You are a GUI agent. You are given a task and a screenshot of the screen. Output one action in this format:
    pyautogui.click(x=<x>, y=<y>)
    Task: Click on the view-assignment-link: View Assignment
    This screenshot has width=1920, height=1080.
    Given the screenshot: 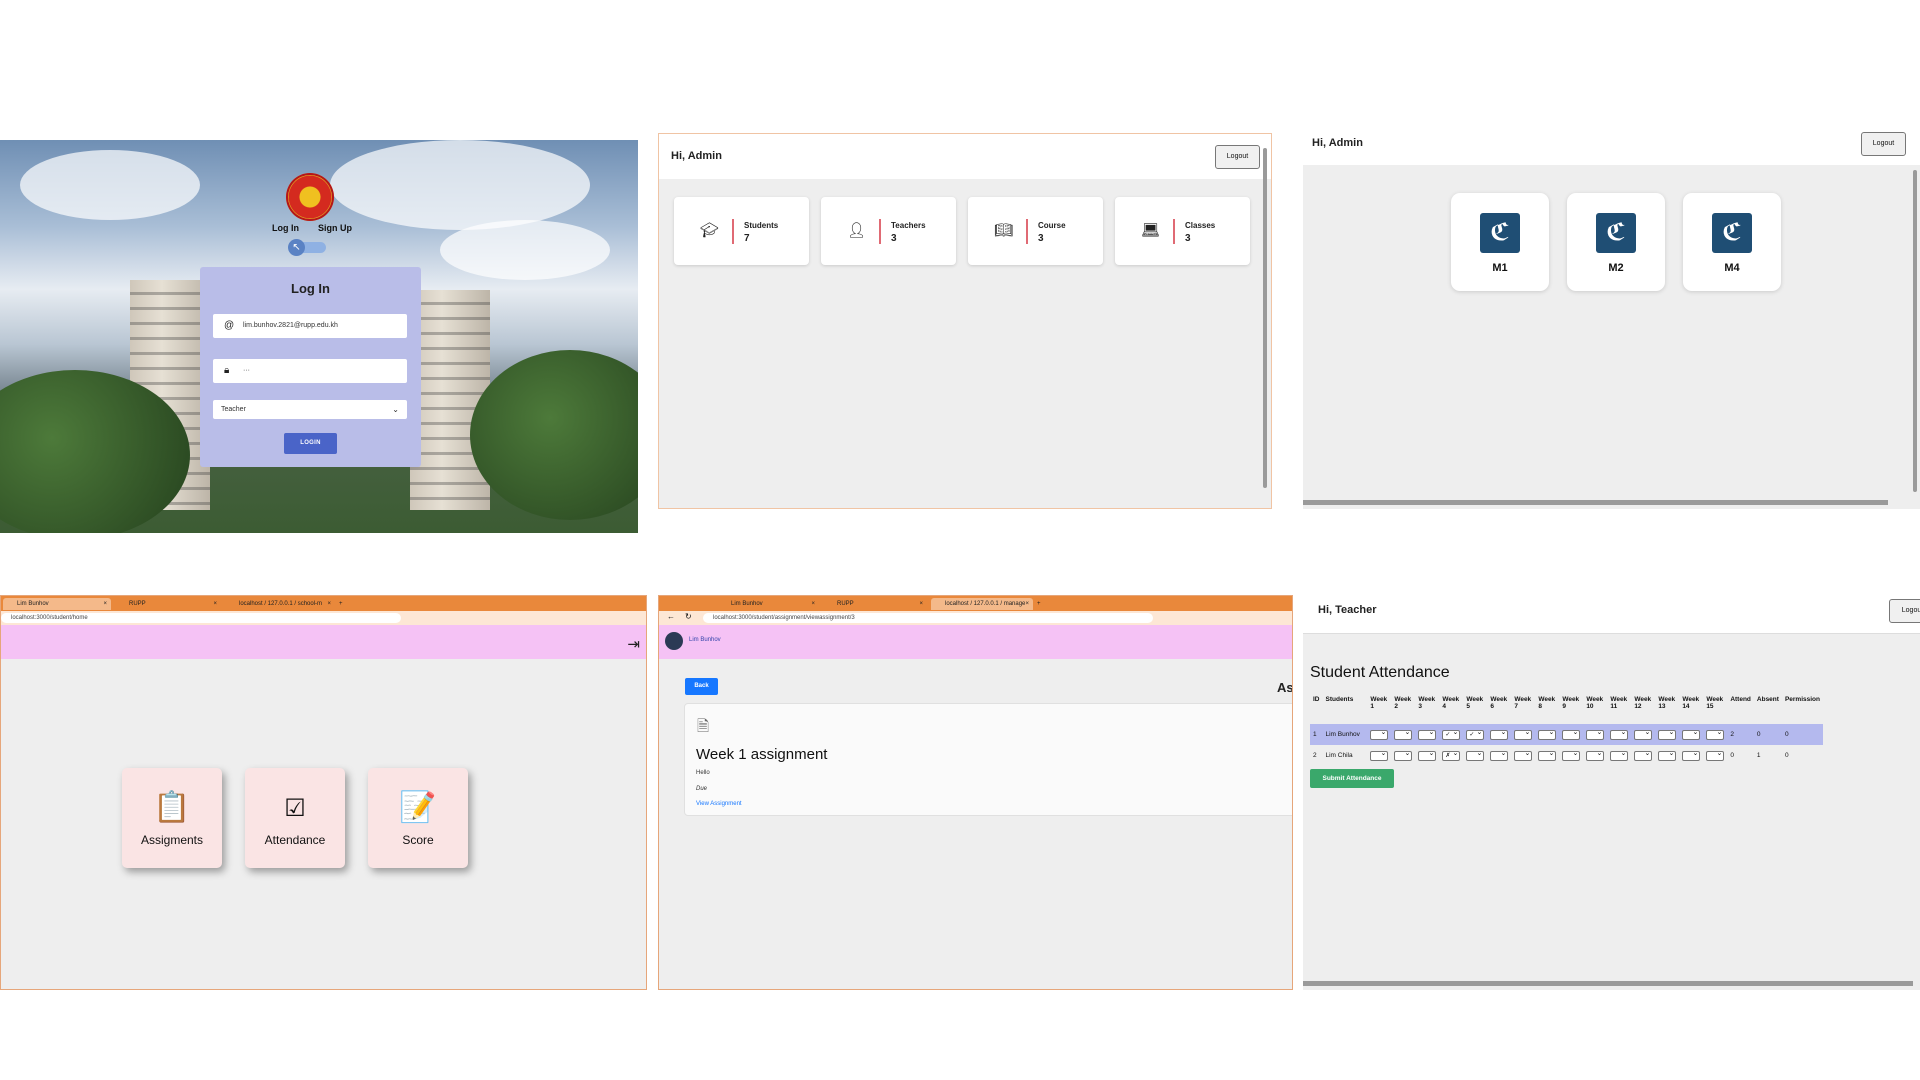 What is the action you would take?
    pyautogui.click(x=719, y=804)
    